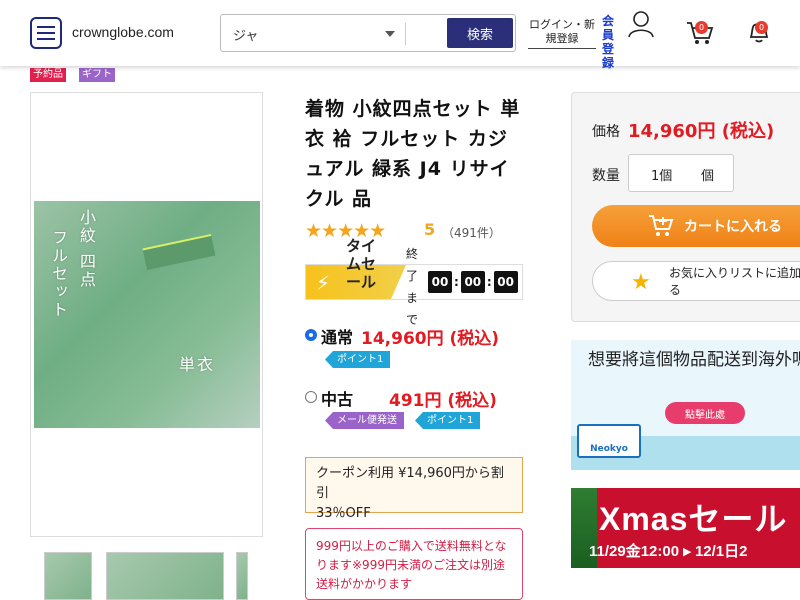  Describe the element at coordinates (668, 551) in the screenshot. I see `xmas-sale-dates: 11/29金12:00 ▸ 12/1日2` at that location.